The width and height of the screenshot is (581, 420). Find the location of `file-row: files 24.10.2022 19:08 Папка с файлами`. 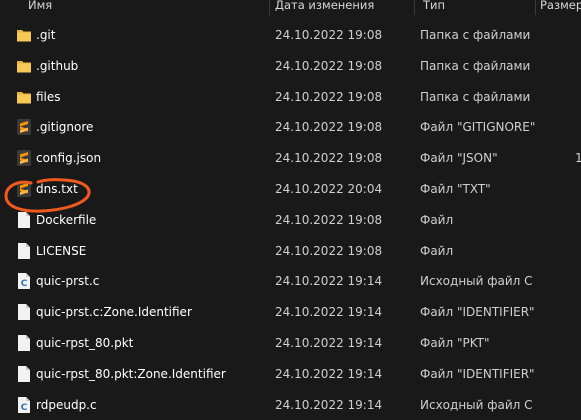

file-row: files 24.10.2022 19:08 Папка с файлами is located at coordinates (290, 97).